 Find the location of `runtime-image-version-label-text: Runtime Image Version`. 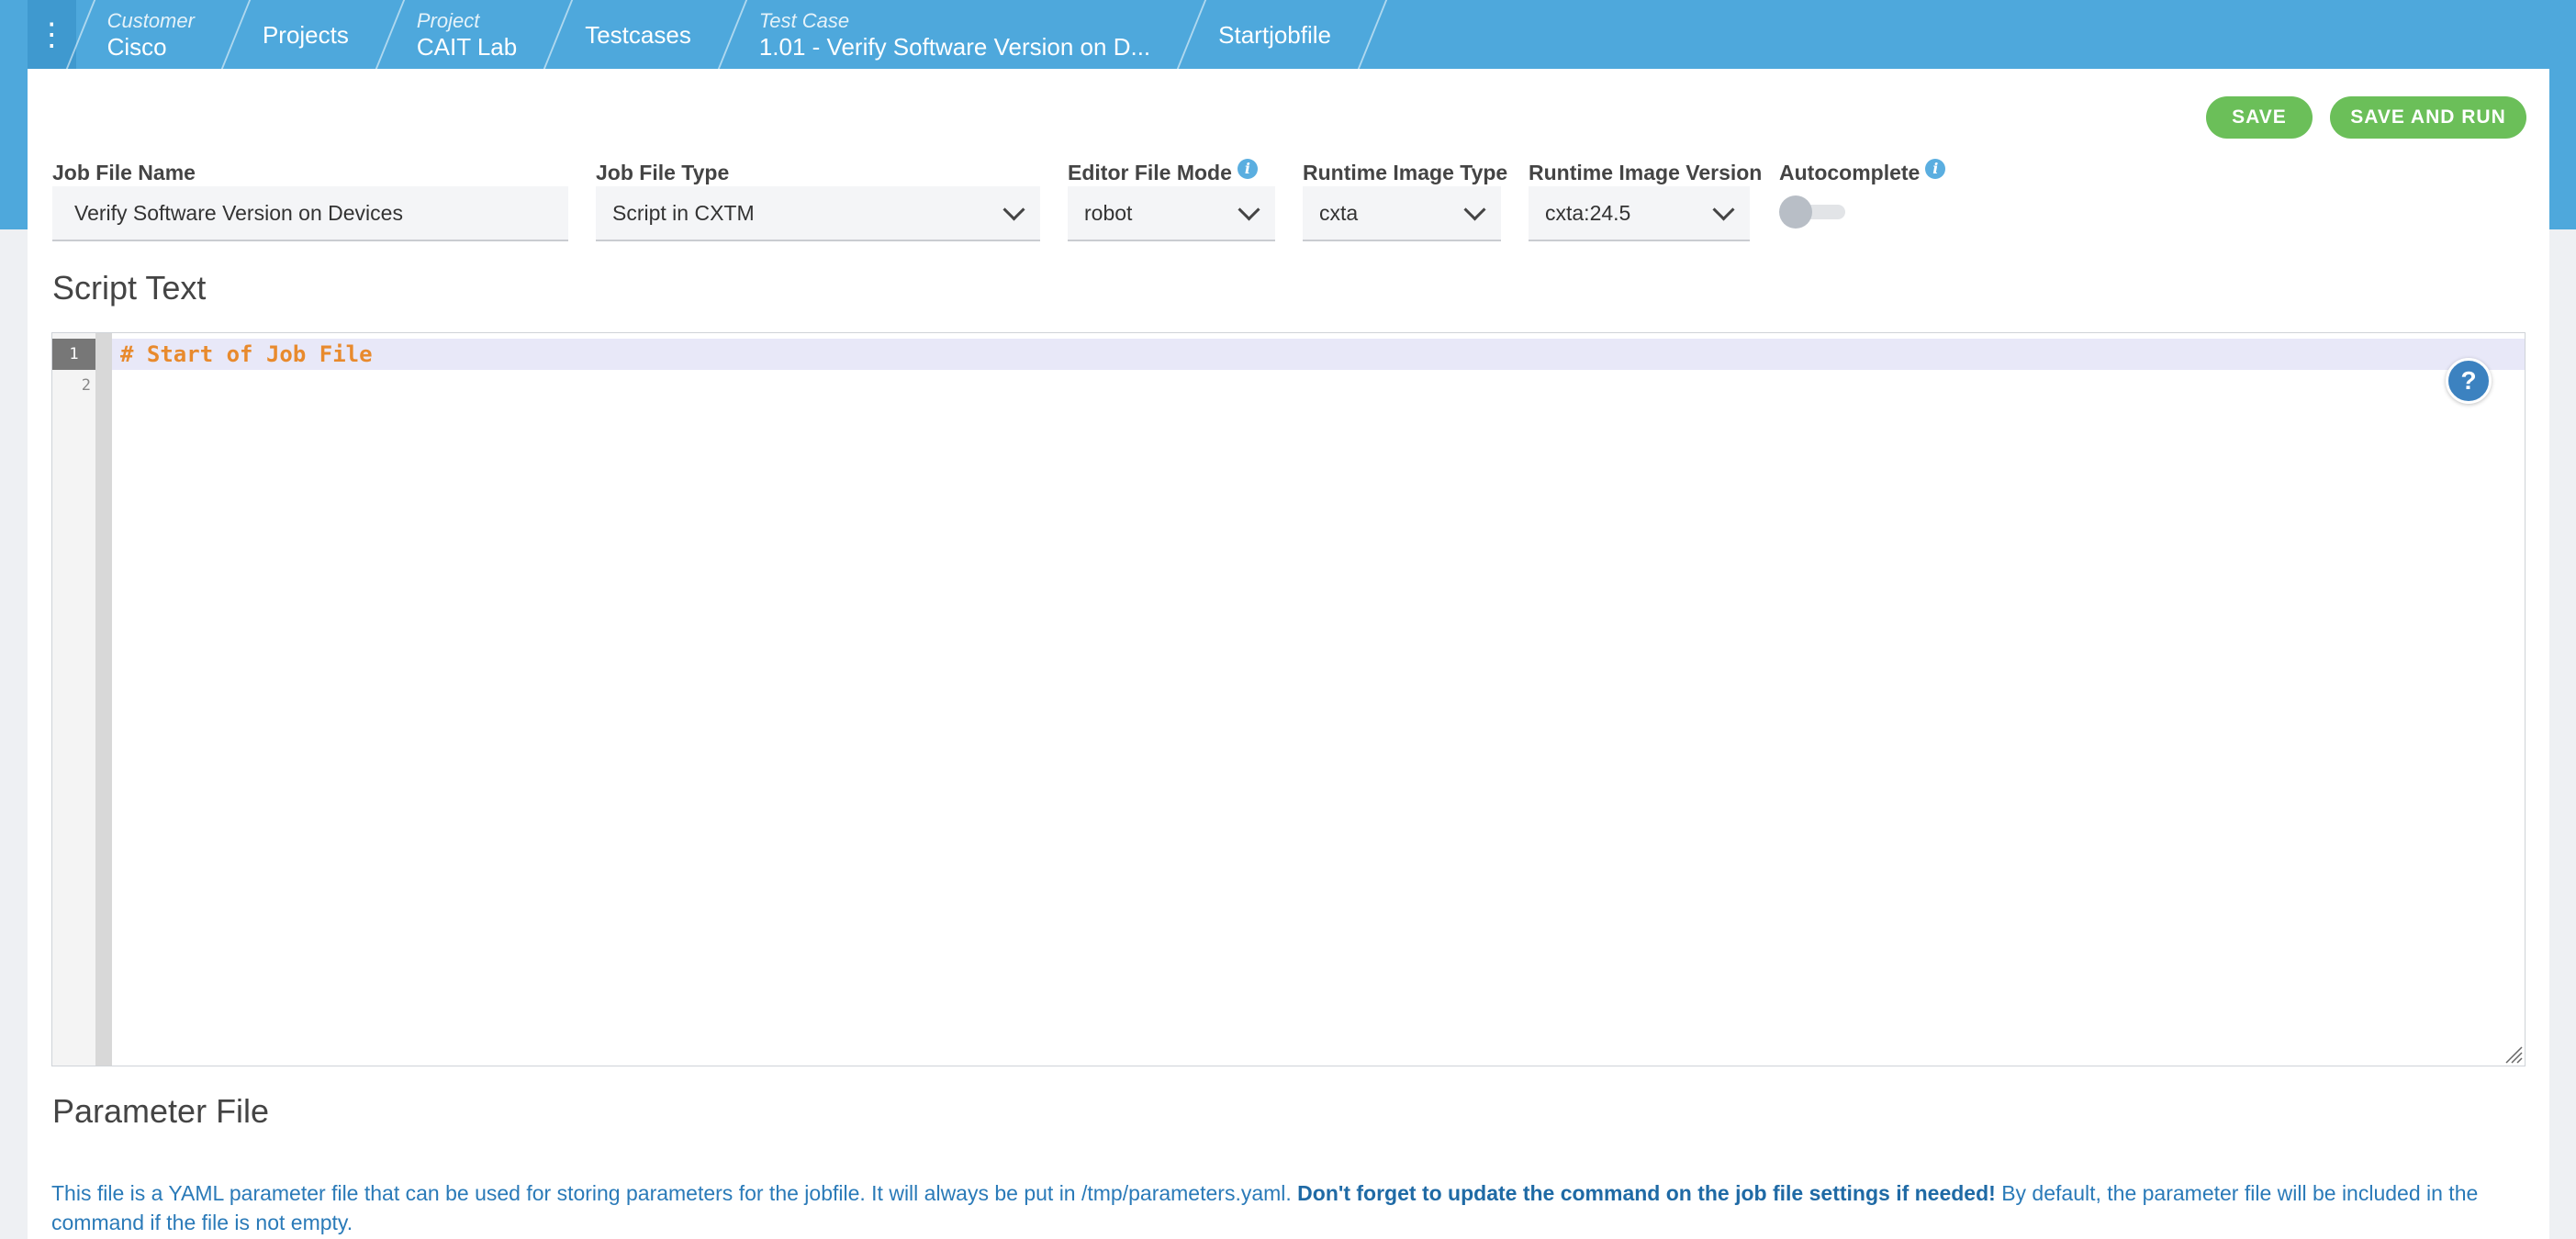

runtime-image-version-label-text: Runtime Image Version is located at coordinates (1646, 173).